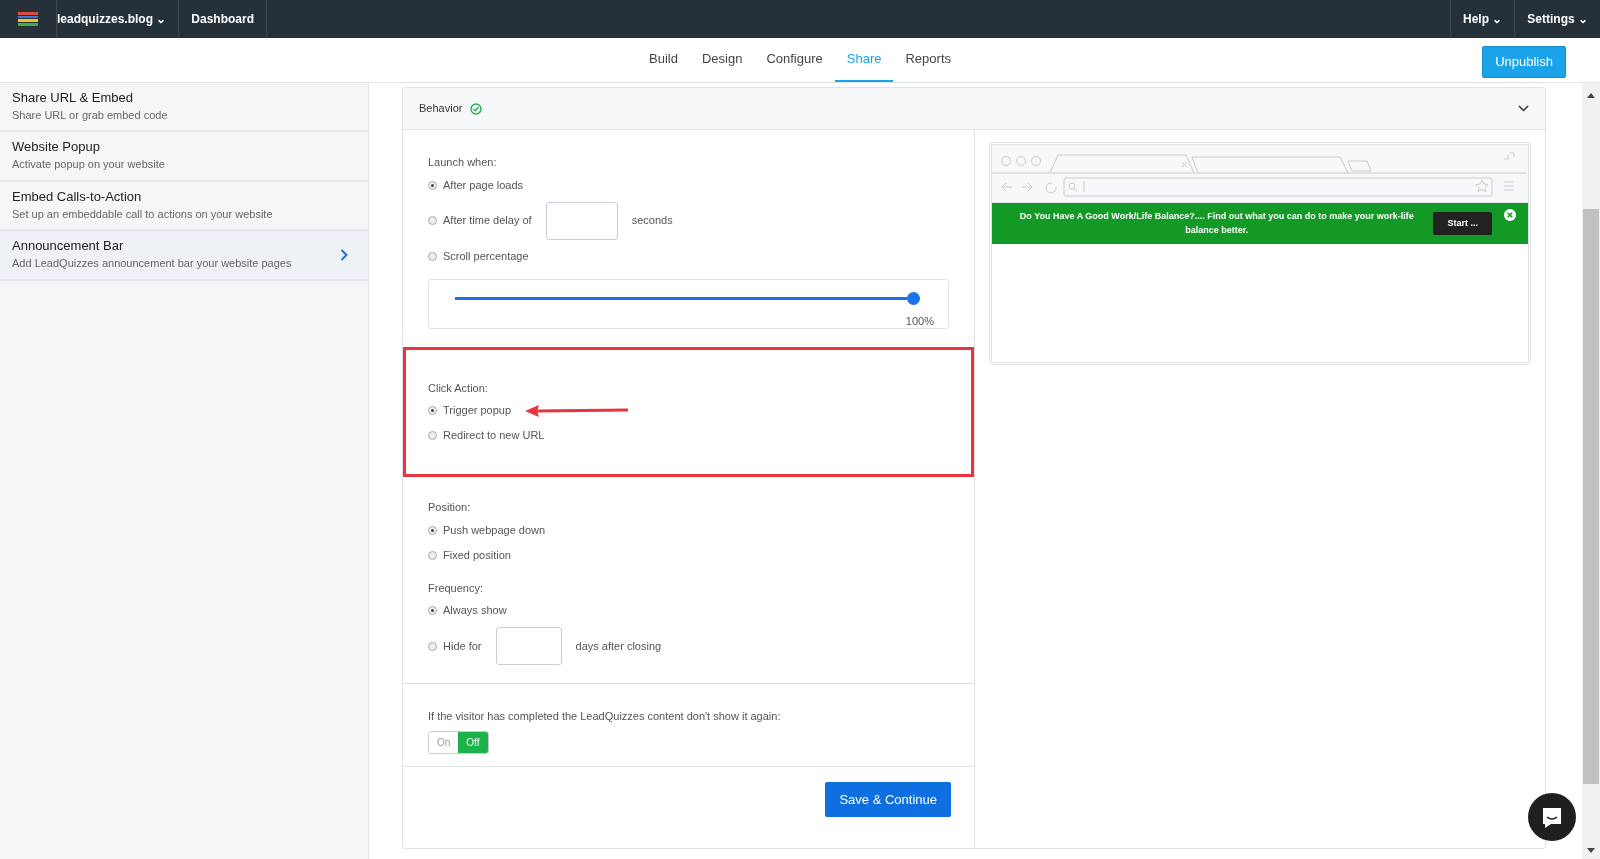 The height and width of the screenshot is (859, 1600). What do you see at coordinates (652, 221) in the screenshot?
I see `unit-label: seconds` at bounding box center [652, 221].